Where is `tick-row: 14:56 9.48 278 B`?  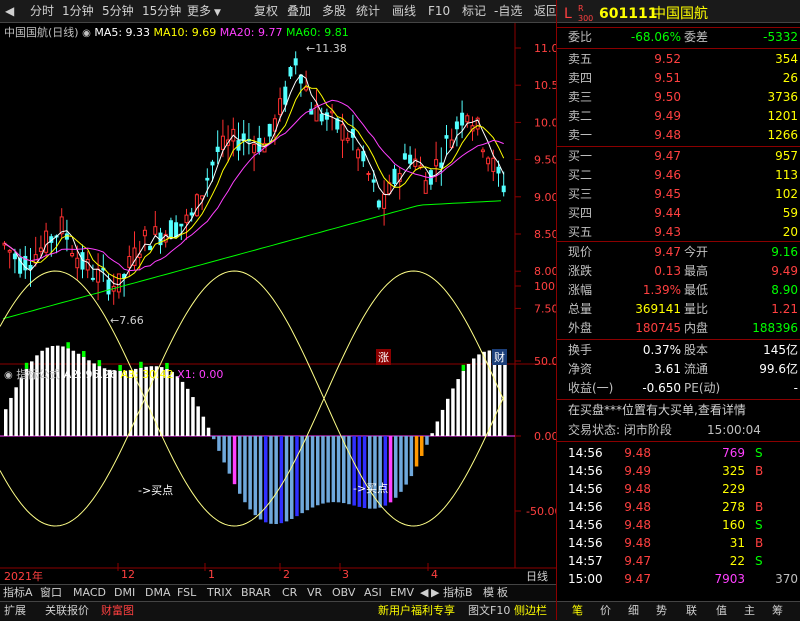
tick-row: 14:56 9.48 278 B is located at coordinates (678, 507).